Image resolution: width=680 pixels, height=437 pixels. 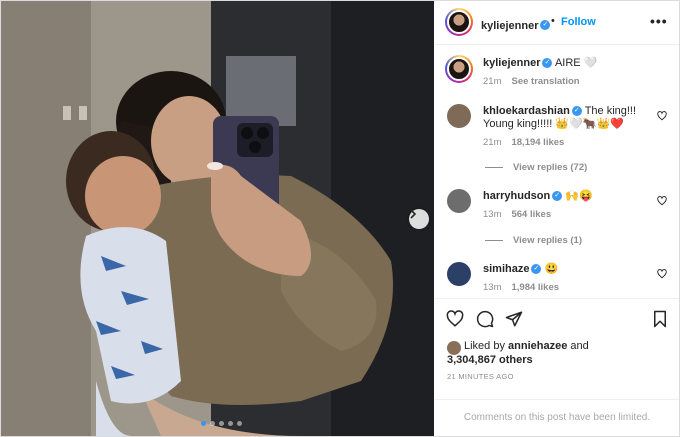 What do you see at coordinates (511, 63) in the screenshot?
I see `caption-username: kyliejenner` at bounding box center [511, 63].